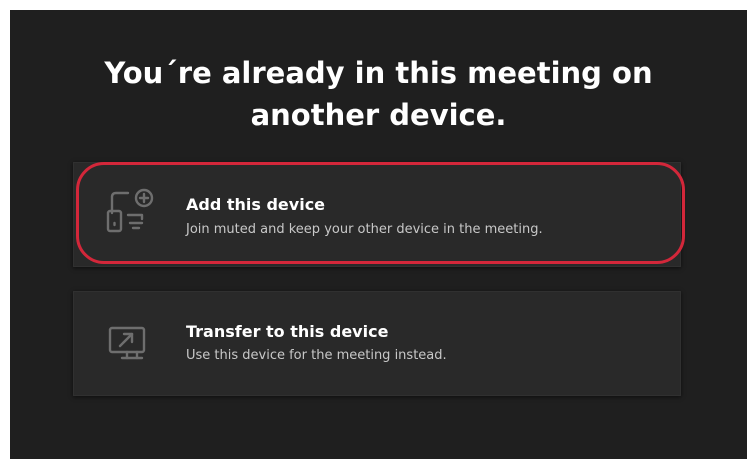  What do you see at coordinates (378, 115) in the screenshot?
I see `dialog-title-line2: another device.` at bounding box center [378, 115].